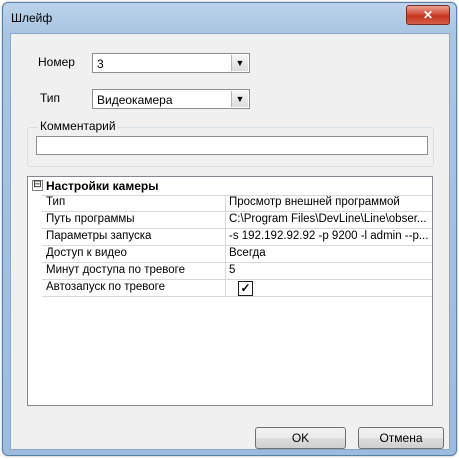 Image resolution: width=459 pixels, height=459 pixels. What do you see at coordinates (56, 62) in the screenshot?
I see `number-label: Номер` at bounding box center [56, 62].